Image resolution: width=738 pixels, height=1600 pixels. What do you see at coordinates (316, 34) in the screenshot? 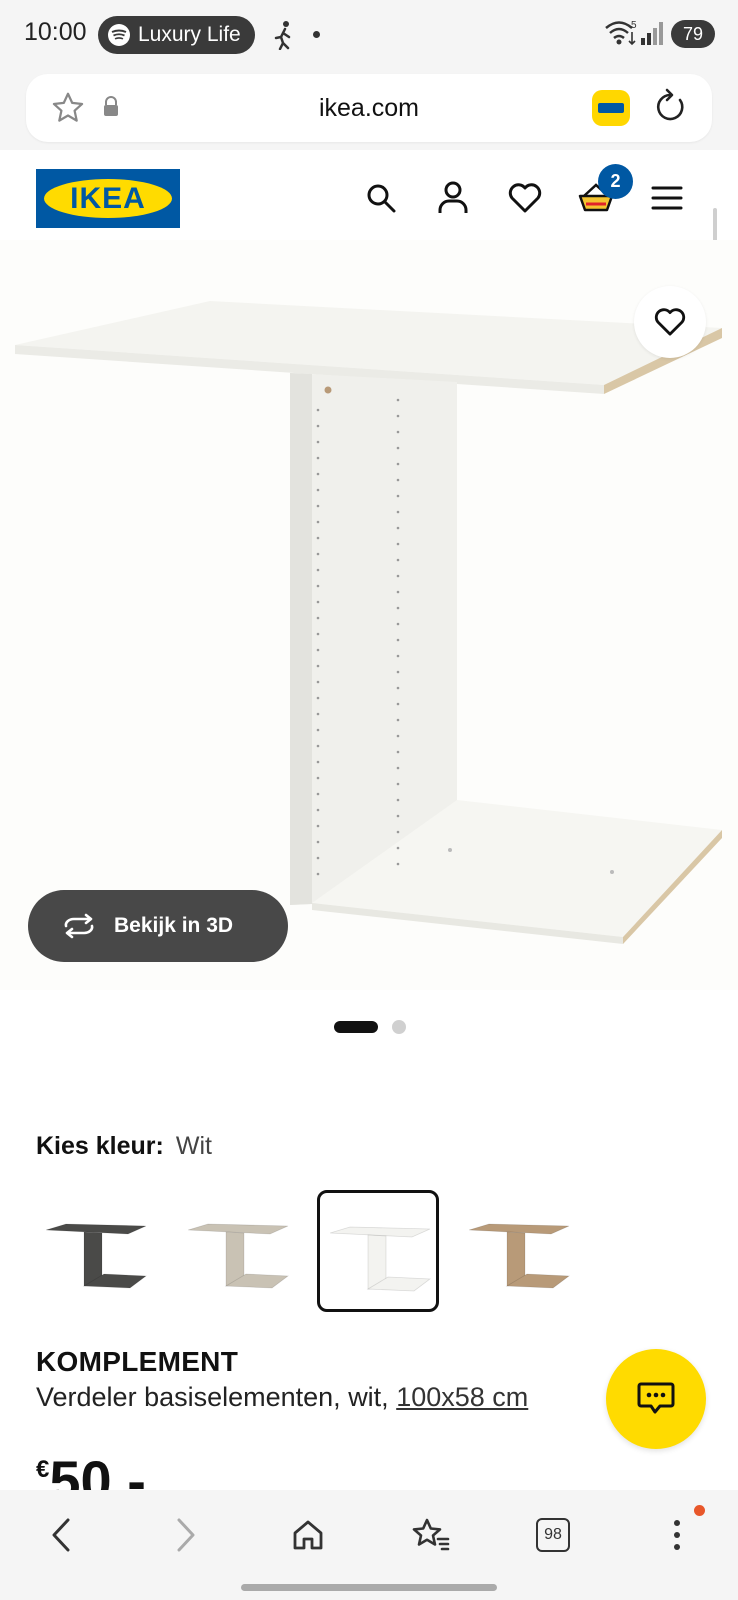
I see `notification-dot` at bounding box center [316, 34].